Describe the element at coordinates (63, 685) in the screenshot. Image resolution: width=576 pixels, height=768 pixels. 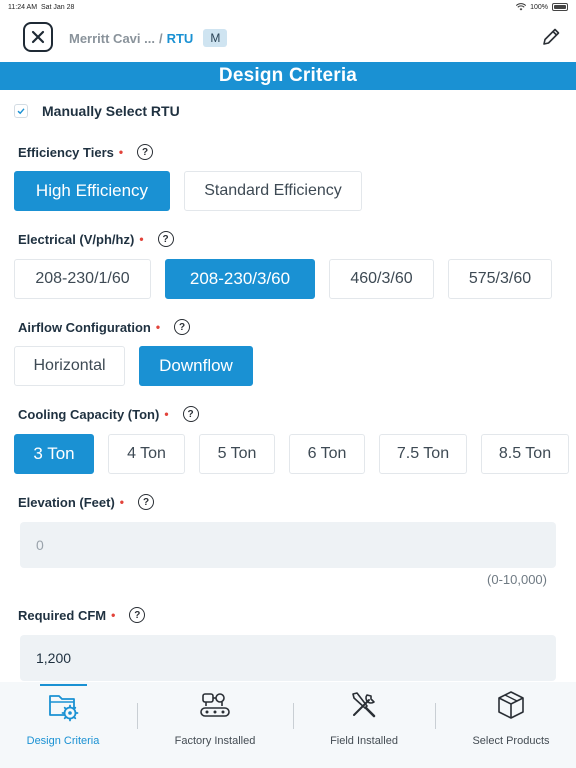
I see `active-tab-indicator` at that location.